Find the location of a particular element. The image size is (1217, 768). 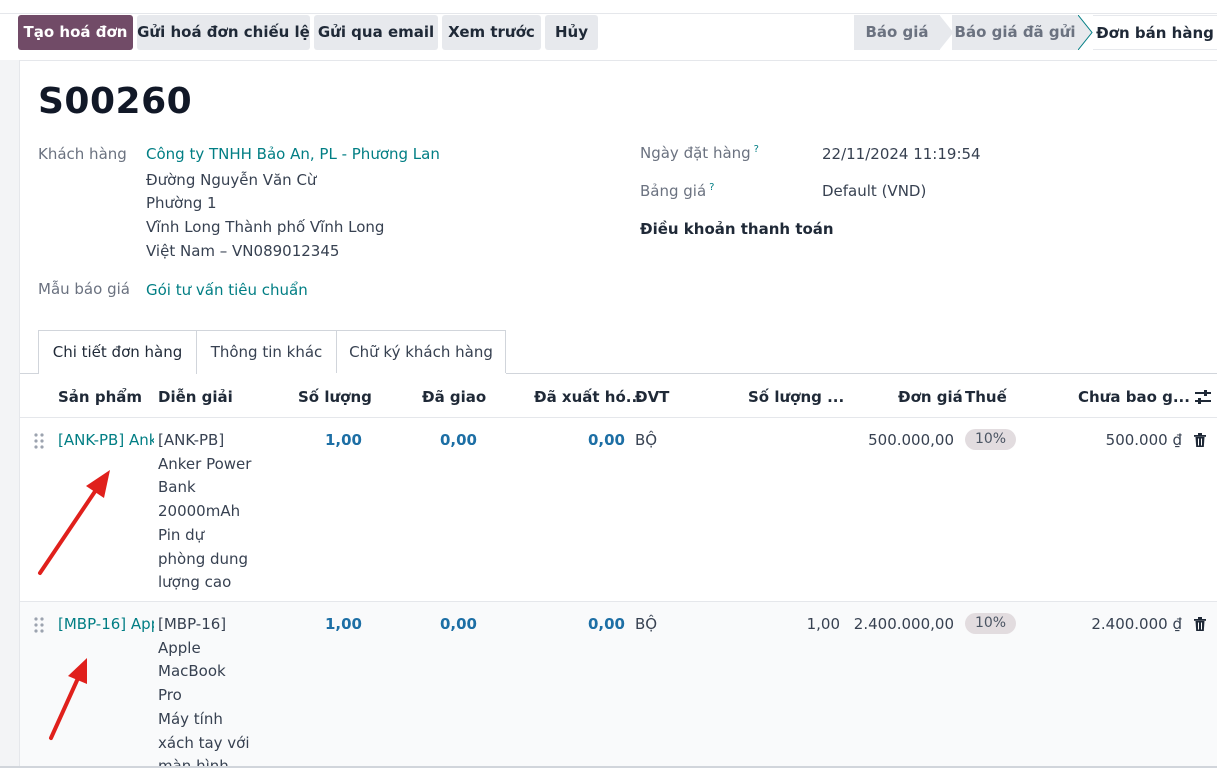

quotation-template-label: Mẫu báo giá is located at coordinates (84, 289).